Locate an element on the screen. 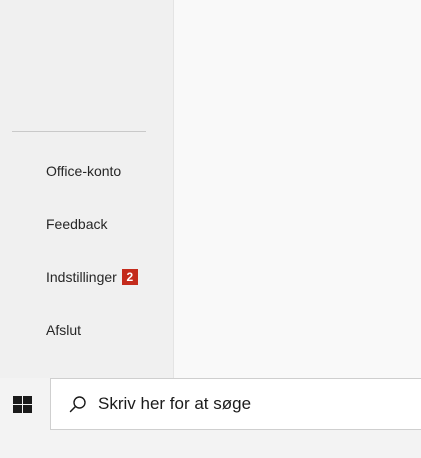  settings-label: Indstillinger is located at coordinates (81, 277).